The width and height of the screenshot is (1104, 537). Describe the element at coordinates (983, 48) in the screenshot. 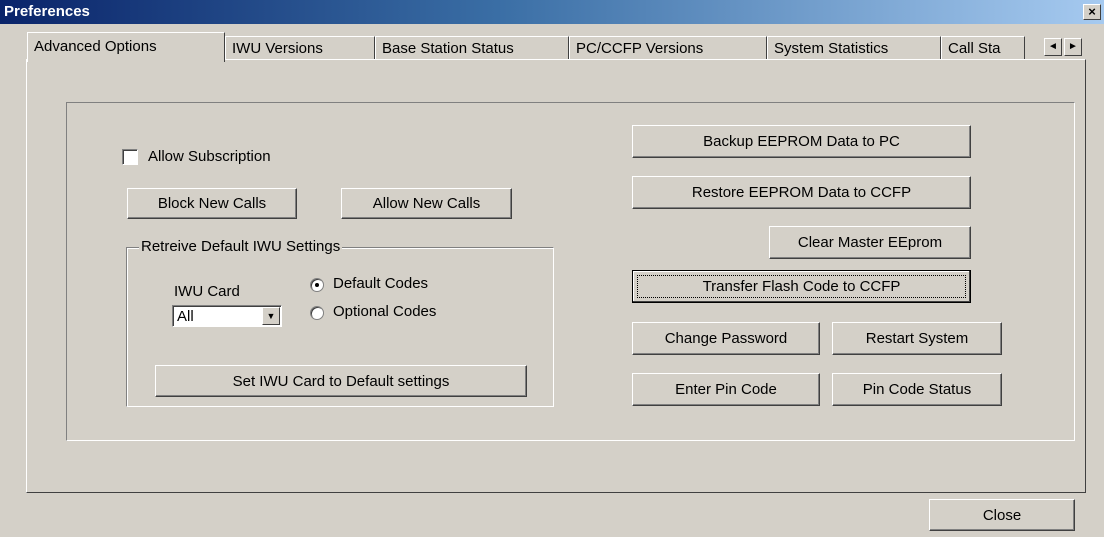

I see `tab-call-status: Call Sta` at that location.